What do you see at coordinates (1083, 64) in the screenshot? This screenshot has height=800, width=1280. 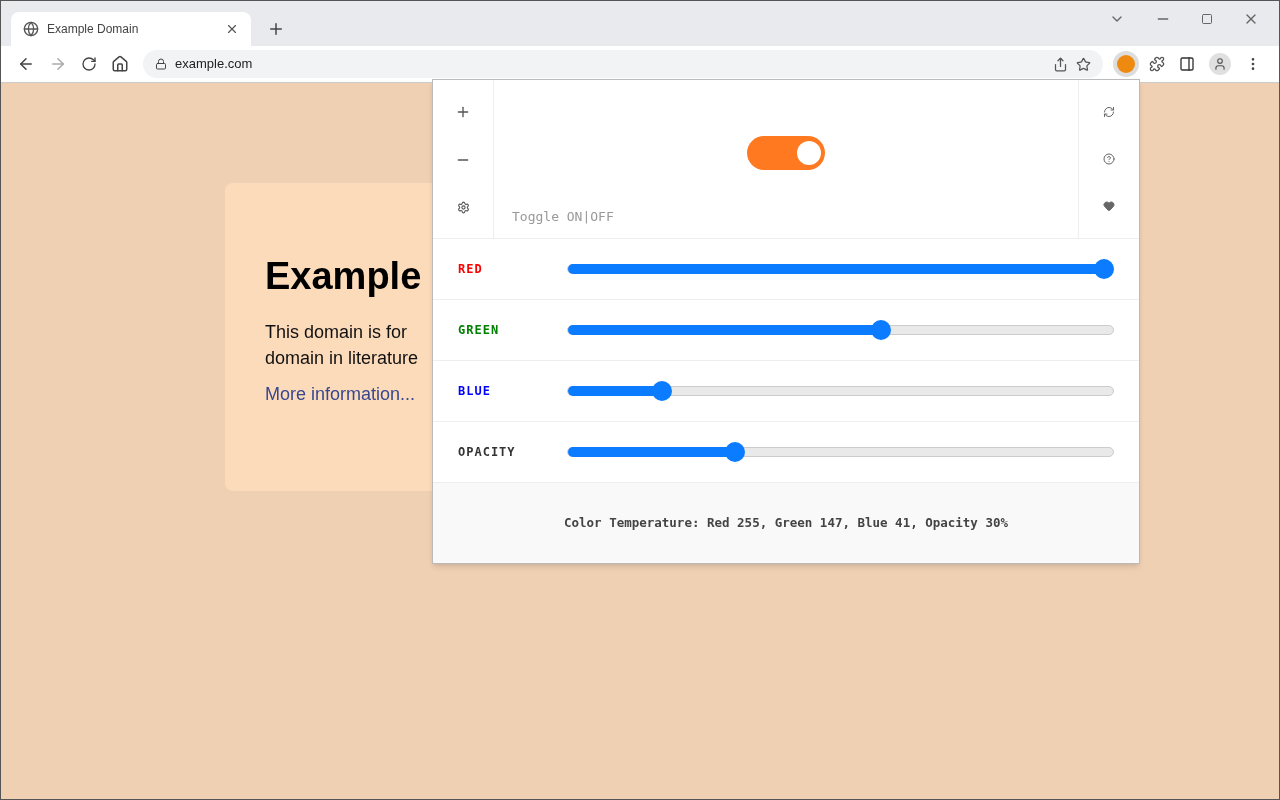 I see `star-icon` at bounding box center [1083, 64].